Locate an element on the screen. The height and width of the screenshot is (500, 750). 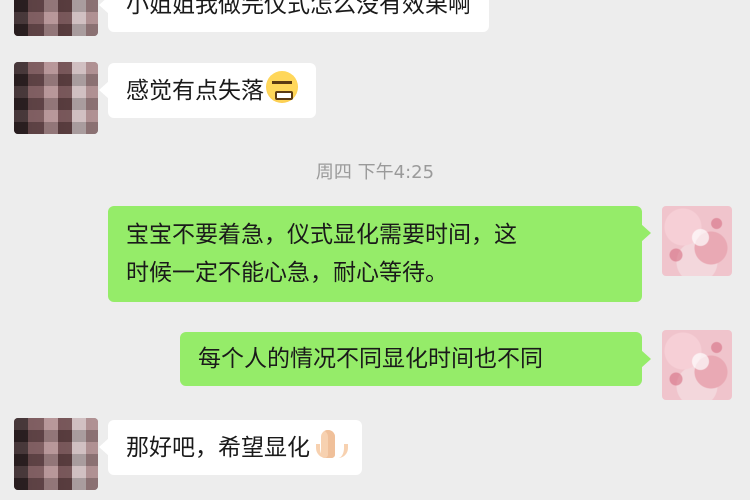
message-bubble-incoming: 那好吧，希望显化 is located at coordinates (230, 447).